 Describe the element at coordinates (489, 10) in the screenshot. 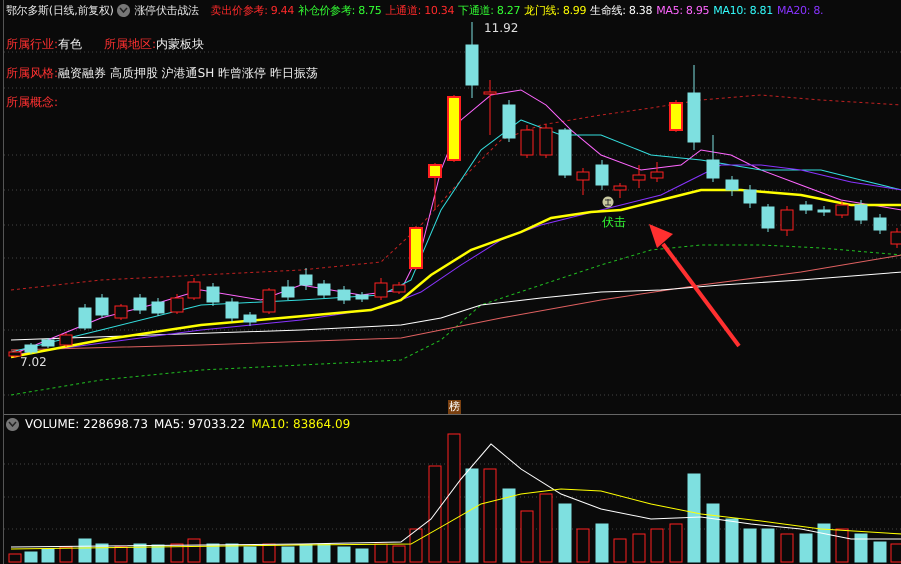

I see `indicator-reading: 下通道: 8.27` at that location.